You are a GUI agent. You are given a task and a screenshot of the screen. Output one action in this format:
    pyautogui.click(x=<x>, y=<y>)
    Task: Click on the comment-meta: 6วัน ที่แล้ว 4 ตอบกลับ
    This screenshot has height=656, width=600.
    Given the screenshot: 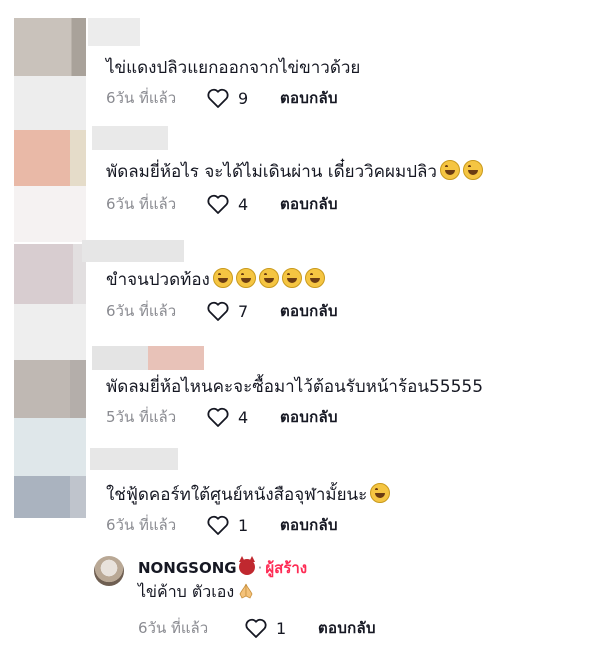 What is the action you would take?
    pyautogui.click(x=222, y=204)
    